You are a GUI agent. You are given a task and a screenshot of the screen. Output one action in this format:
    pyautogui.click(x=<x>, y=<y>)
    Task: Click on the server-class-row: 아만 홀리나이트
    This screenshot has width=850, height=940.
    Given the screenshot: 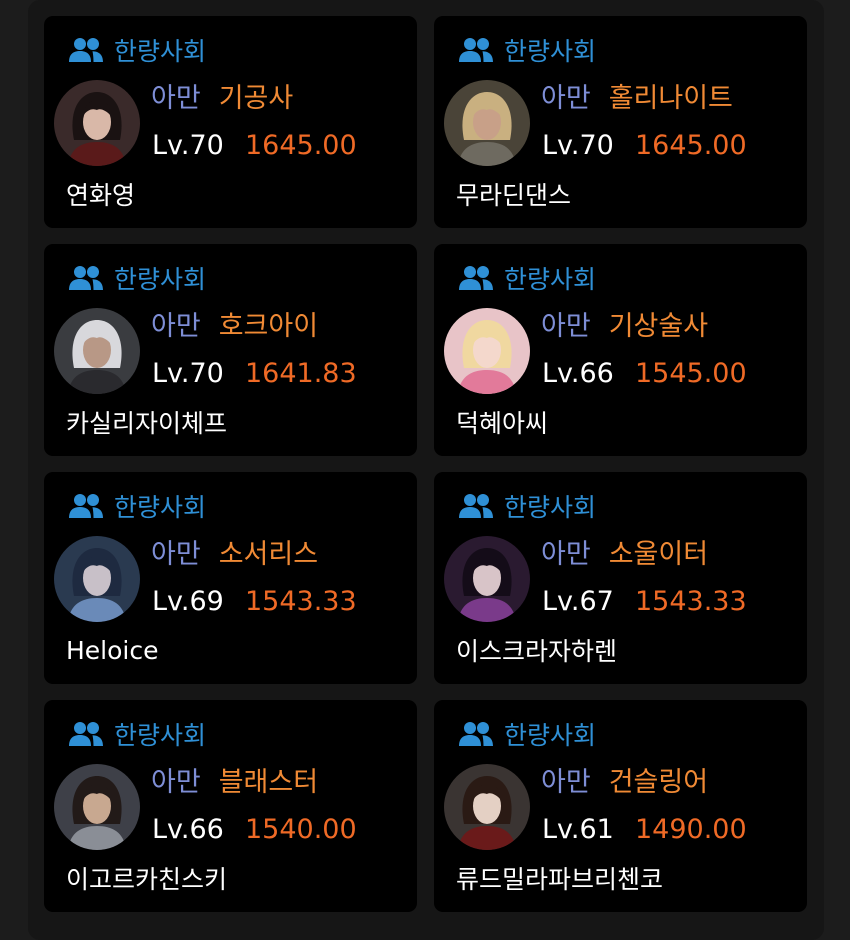 What is the action you would take?
    pyautogui.click(x=637, y=96)
    